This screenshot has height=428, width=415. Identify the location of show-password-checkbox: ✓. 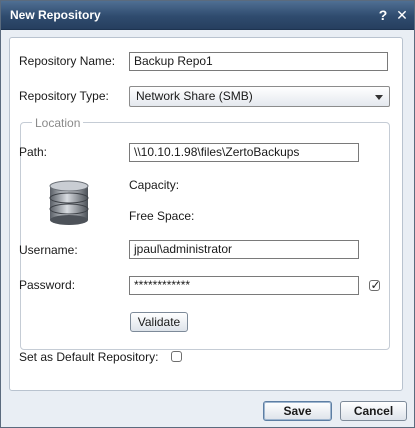
(375, 285).